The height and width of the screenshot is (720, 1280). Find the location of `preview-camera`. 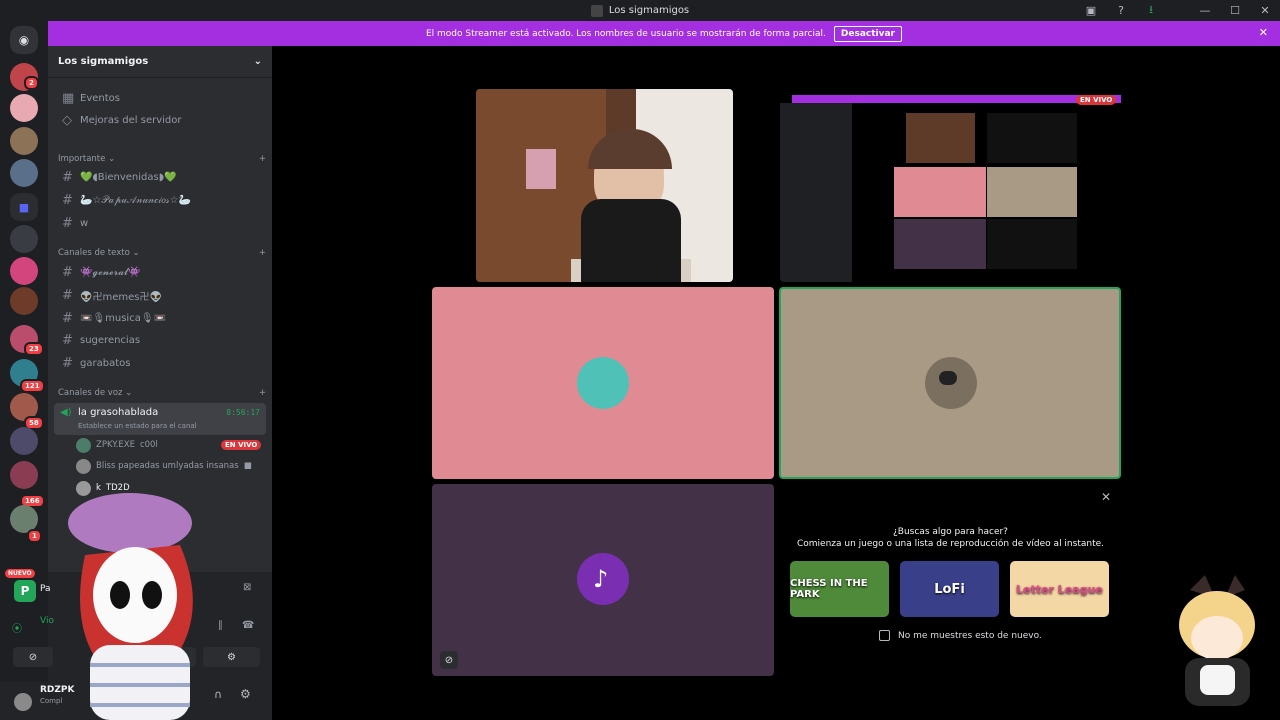

preview-camera is located at coordinates (940, 138).